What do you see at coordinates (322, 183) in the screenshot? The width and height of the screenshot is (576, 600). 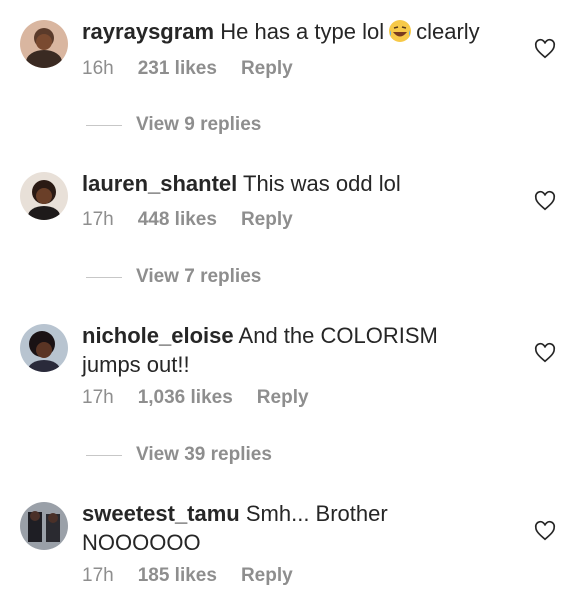 I see `comment-body: This was odd lol` at bounding box center [322, 183].